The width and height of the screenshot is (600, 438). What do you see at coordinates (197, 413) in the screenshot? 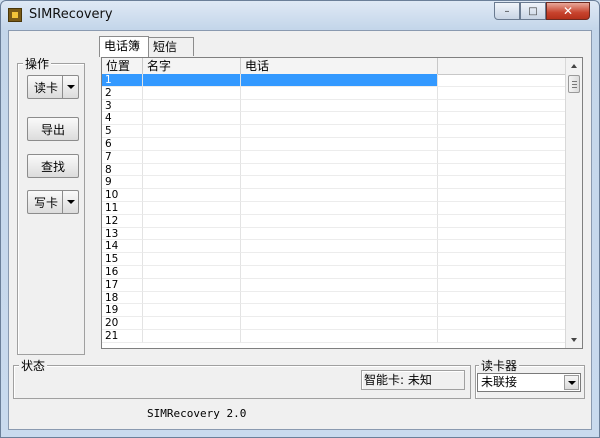
I see `version-label: SIMRecovery 2.0` at bounding box center [197, 413].